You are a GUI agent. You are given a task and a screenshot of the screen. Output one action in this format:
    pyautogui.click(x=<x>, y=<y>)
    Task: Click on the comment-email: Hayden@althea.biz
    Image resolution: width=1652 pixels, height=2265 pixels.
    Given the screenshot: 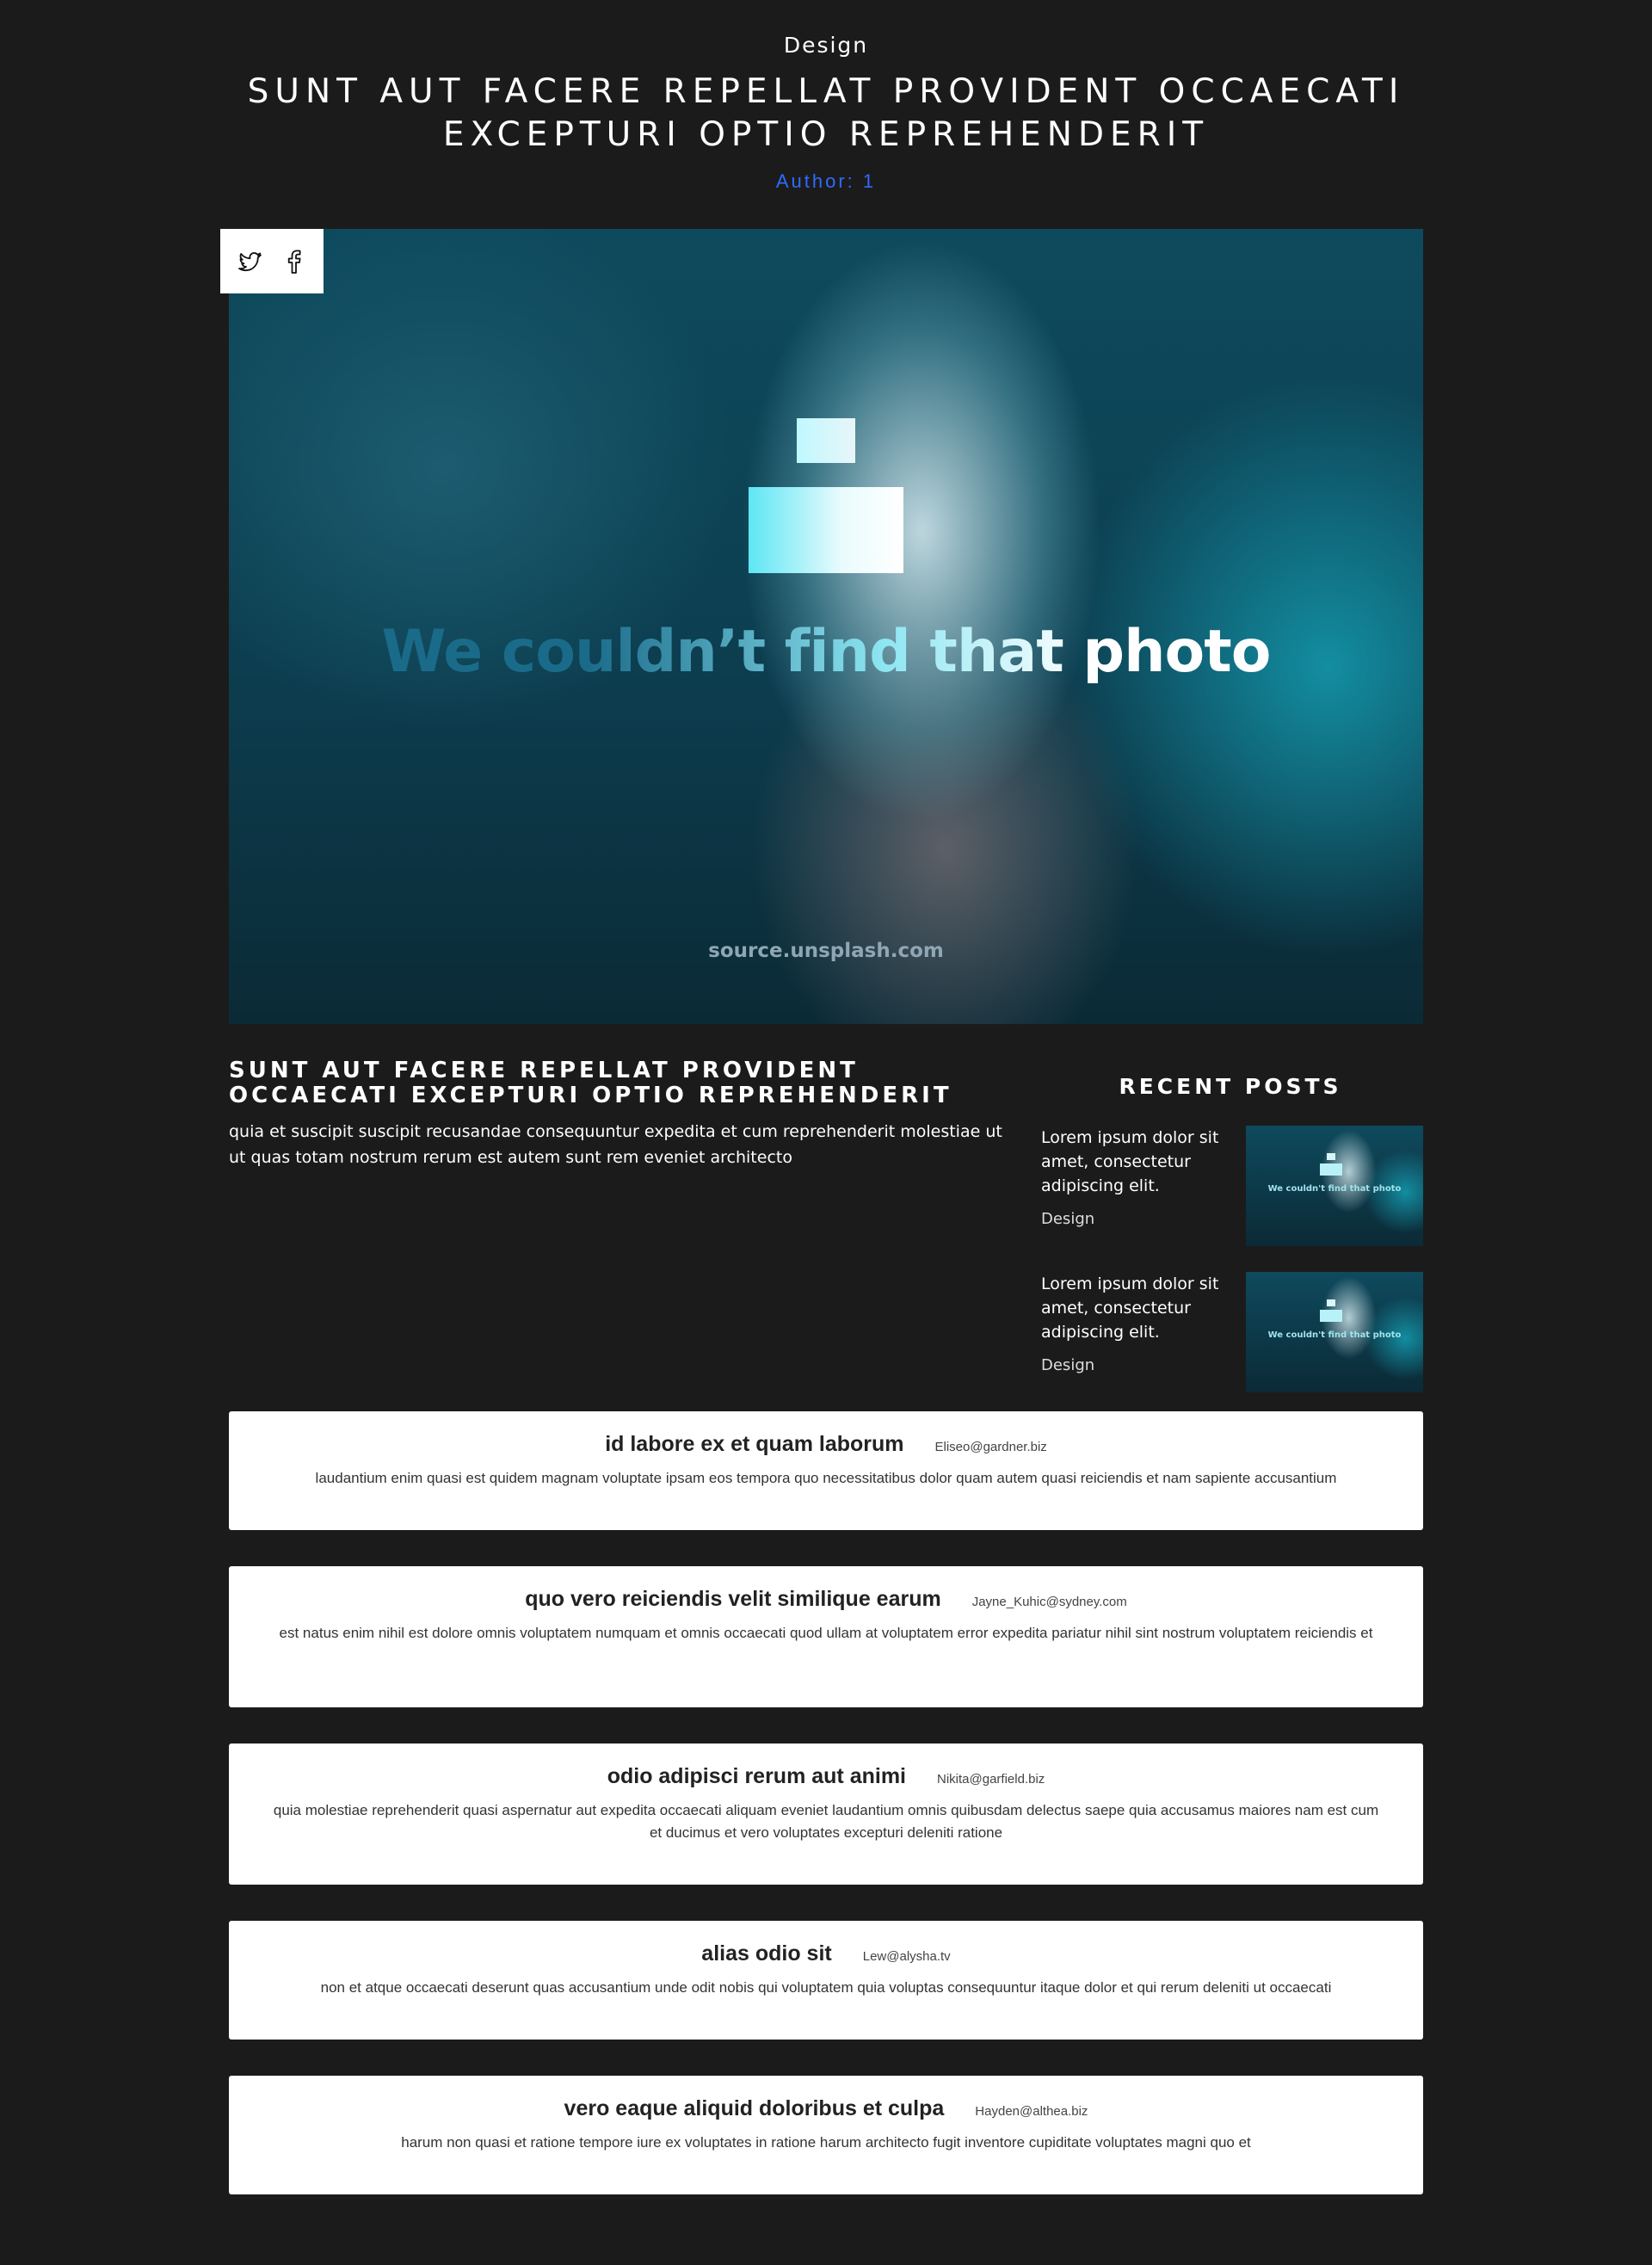 What is the action you would take?
    pyautogui.click(x=1031, y=2111)
    